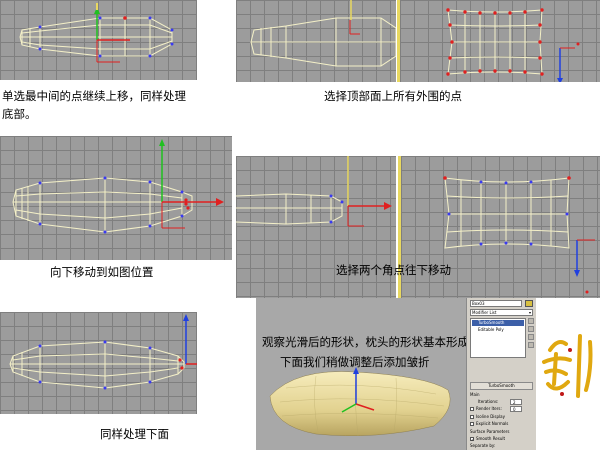  I want to click on wireframe-2b, so click(513, 45).